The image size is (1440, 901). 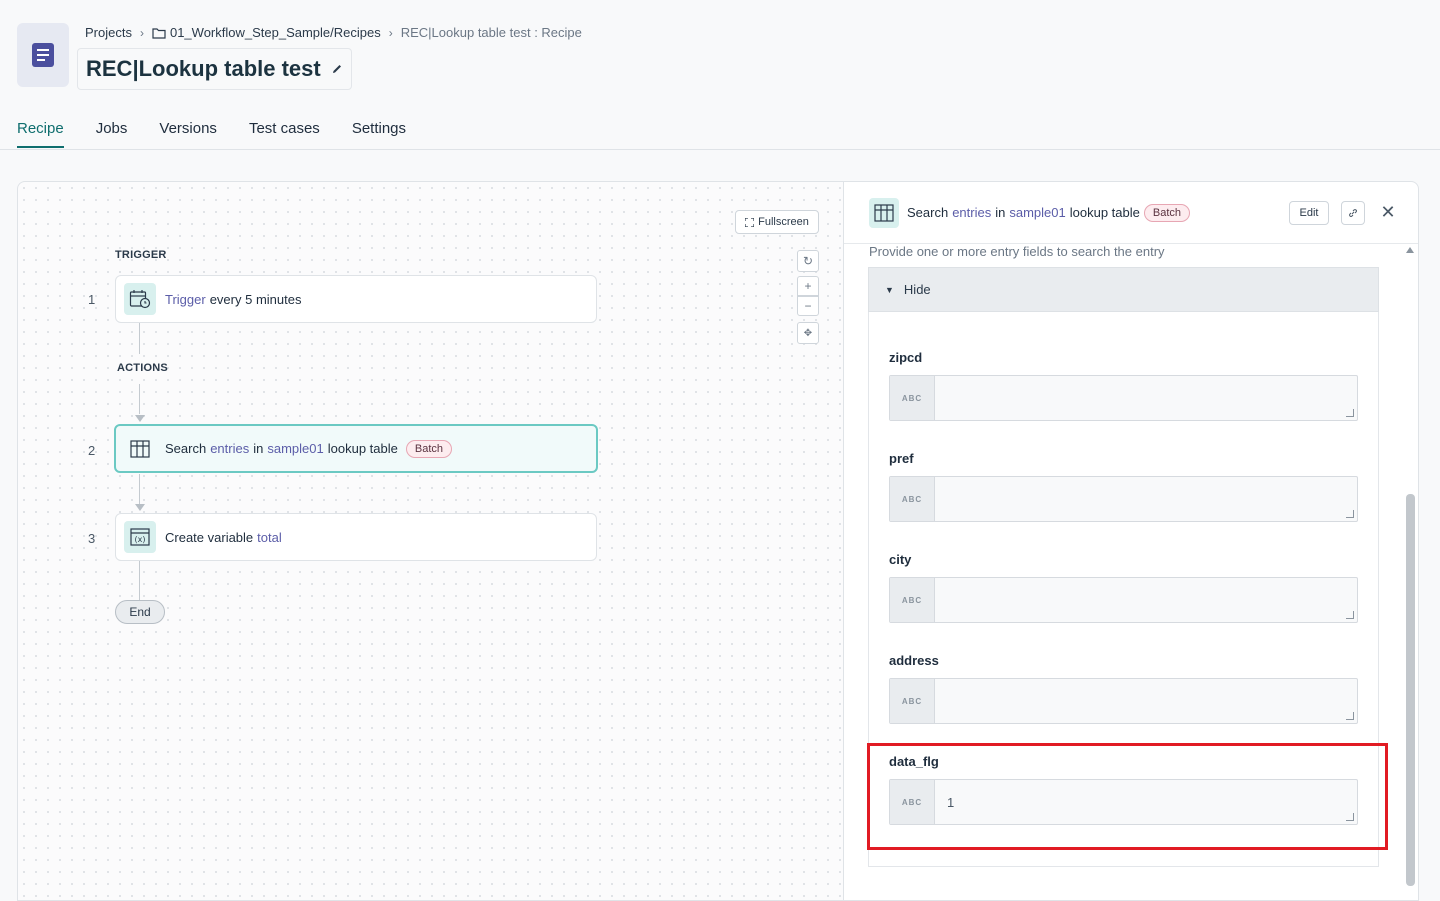 I want to click on address-field: ABC, so click(x=1123, y=701).